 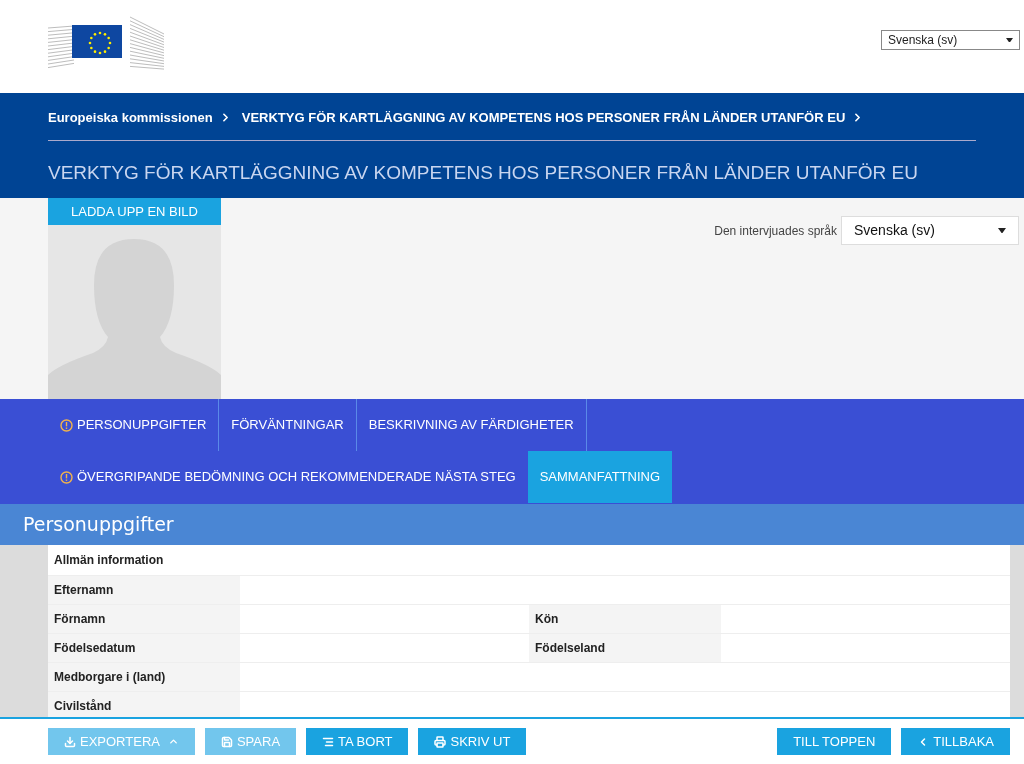 What do you see at coordinates (144, 677) in the screenshot?
I see `table-cell: Medborgare i (land)` at bounding box center [144, 677].